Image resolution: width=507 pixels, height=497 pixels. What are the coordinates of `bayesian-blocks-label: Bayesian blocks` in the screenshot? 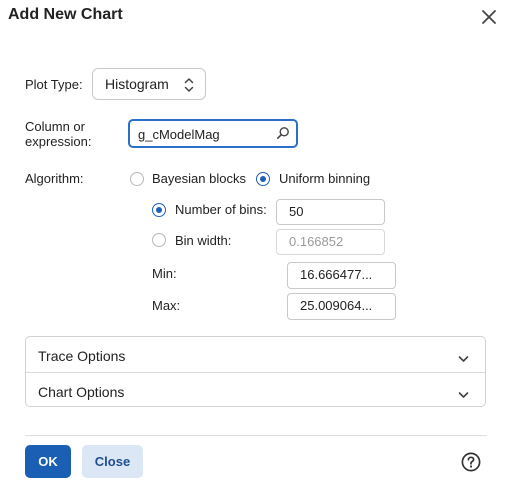 It's located at (199, 178).